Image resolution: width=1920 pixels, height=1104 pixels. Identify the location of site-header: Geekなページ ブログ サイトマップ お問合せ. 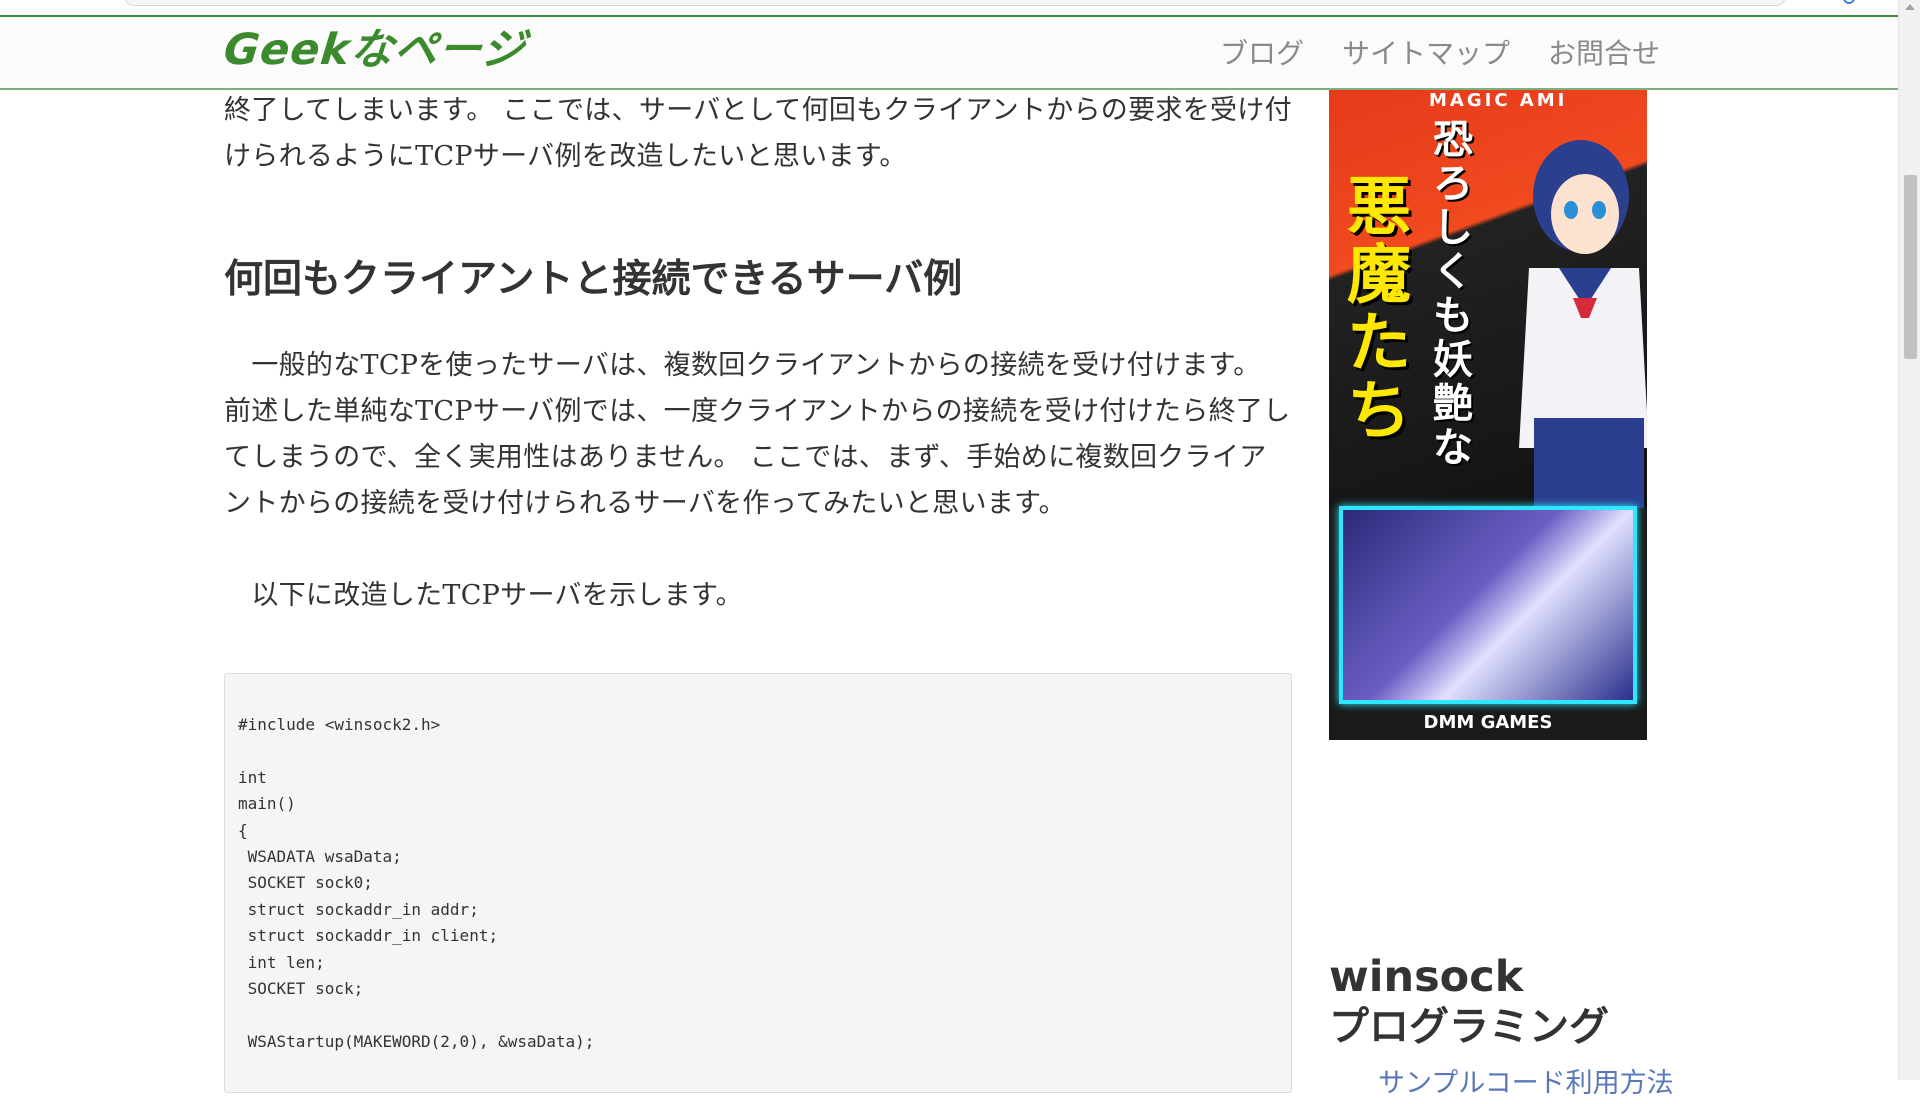
(949, 52).